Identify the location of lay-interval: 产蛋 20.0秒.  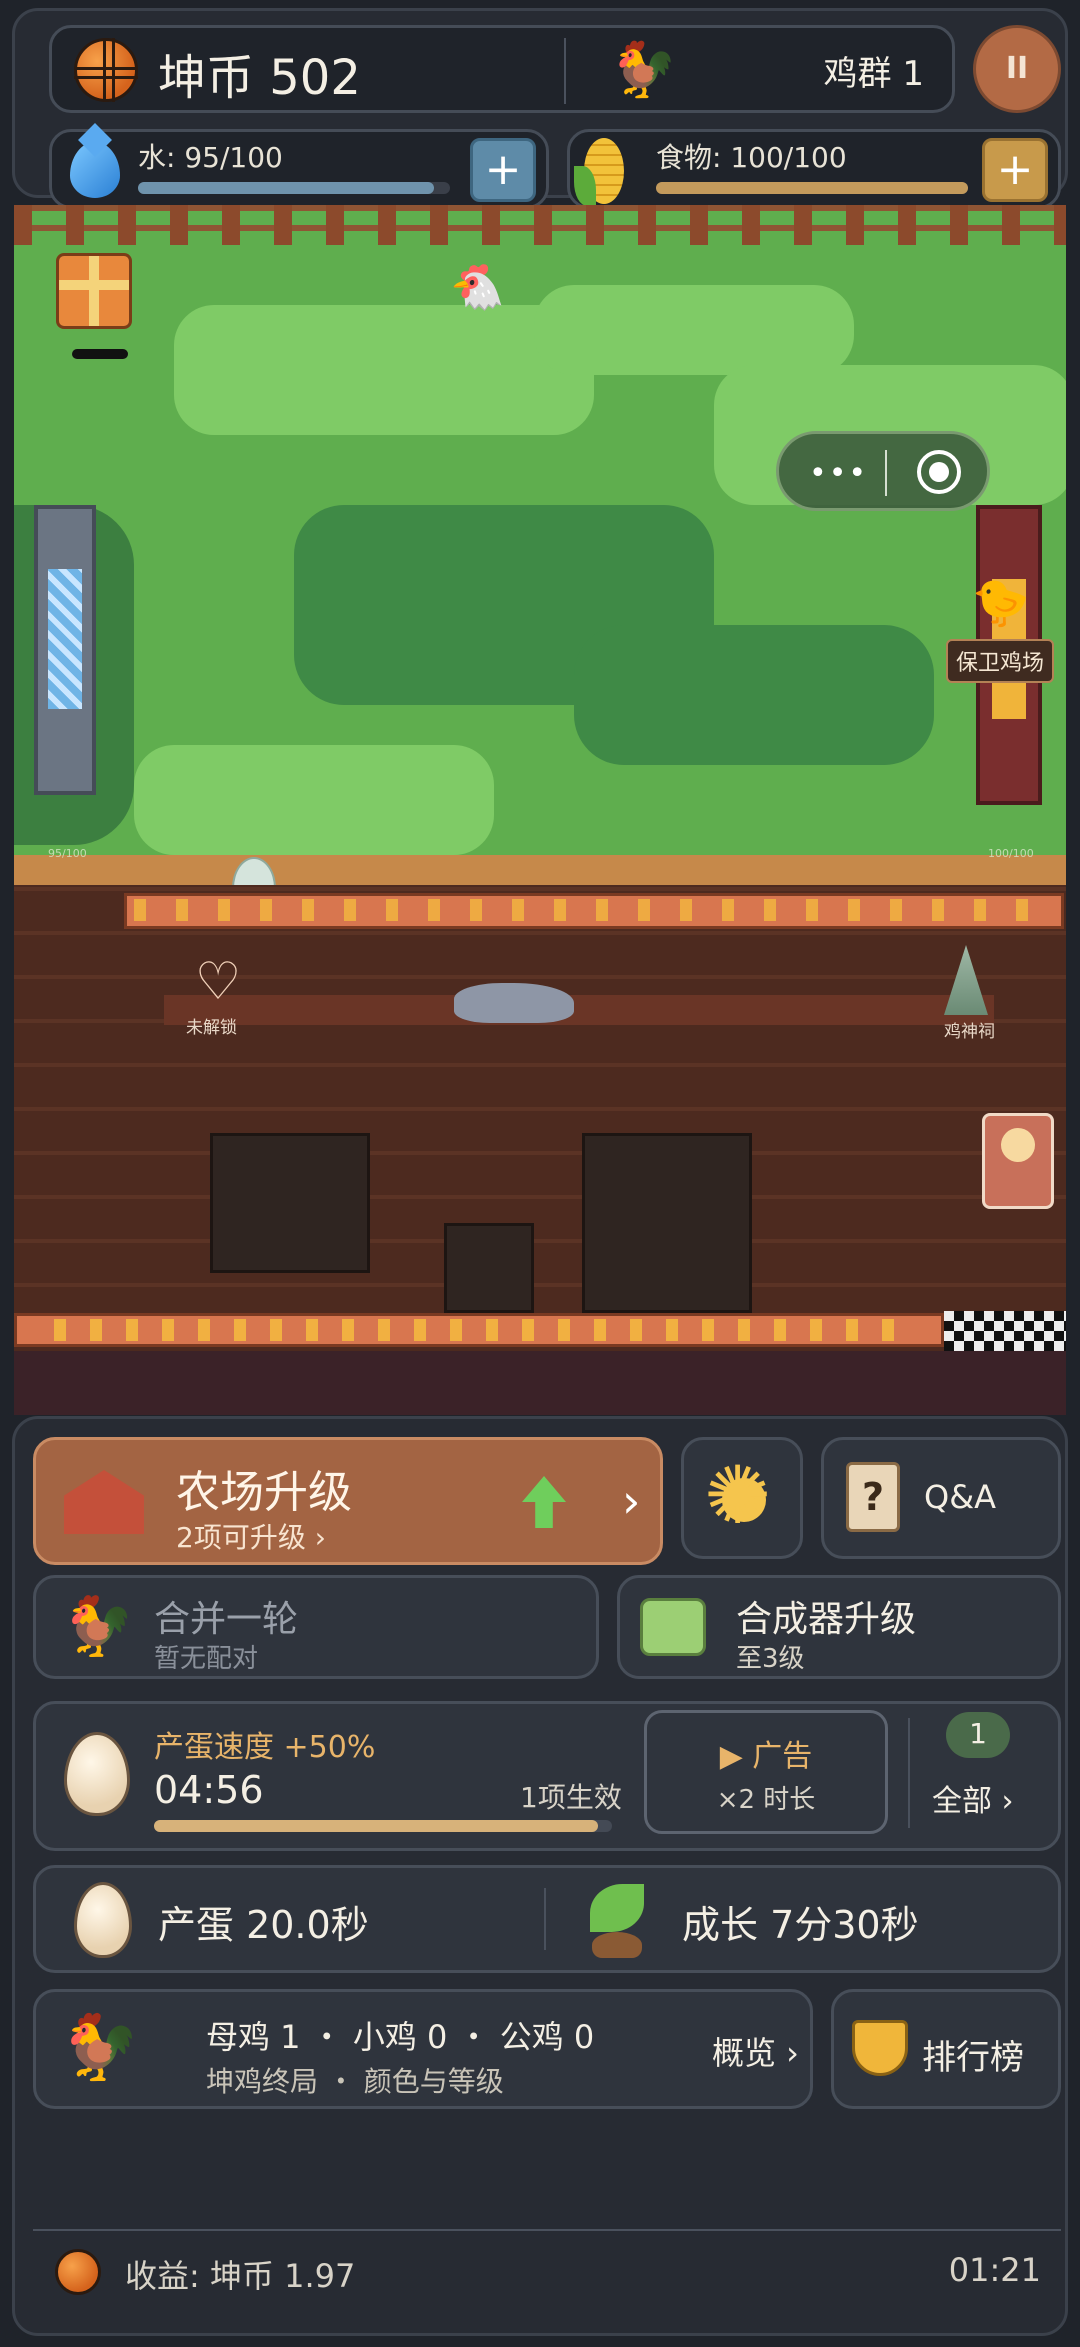
(263, 1925).